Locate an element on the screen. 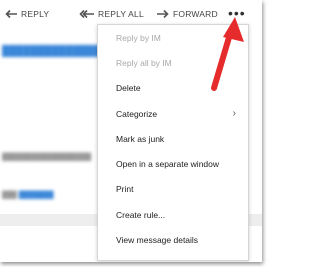 The image size is (320, 267). menu-item-print: Print is located at coordinates (173, 189).